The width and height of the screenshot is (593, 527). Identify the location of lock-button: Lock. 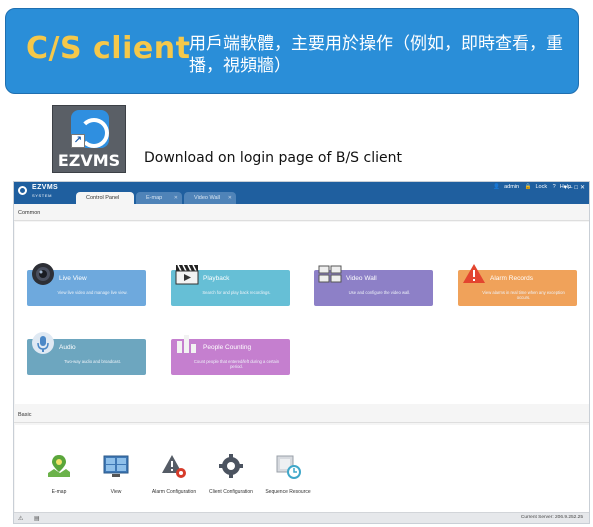
(541, 187).